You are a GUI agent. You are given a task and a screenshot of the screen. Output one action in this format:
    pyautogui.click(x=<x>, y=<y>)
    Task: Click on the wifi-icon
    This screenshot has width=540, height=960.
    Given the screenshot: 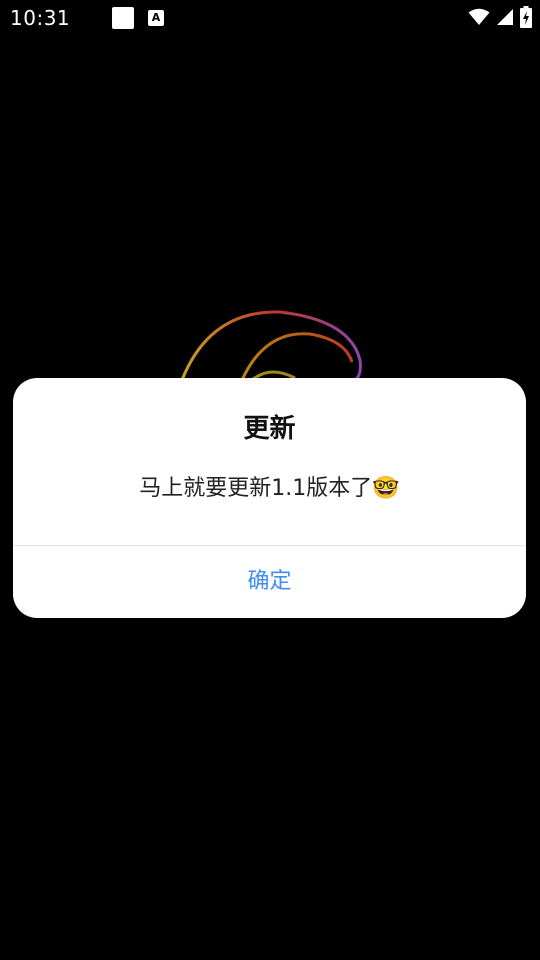 What is the action you would take?
    pyautogui.click(x=479, y=17)
    